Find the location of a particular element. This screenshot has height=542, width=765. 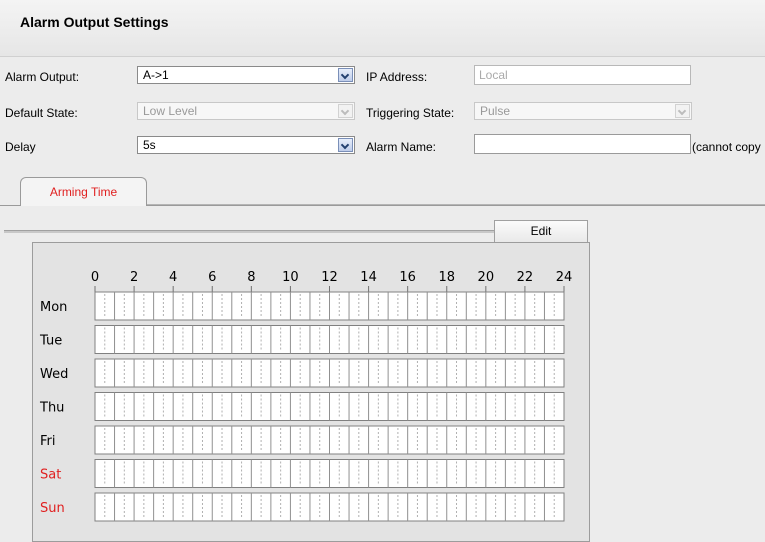

delay-value: 5s is located at coordinates (149, 145).